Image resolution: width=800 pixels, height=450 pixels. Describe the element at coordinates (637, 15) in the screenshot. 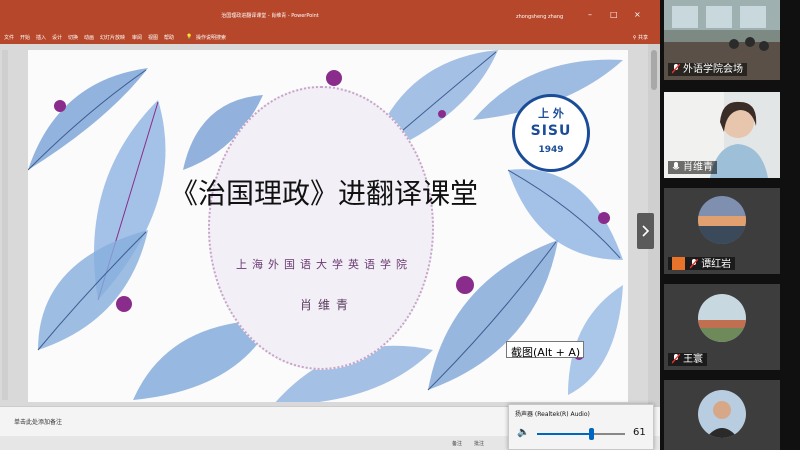

I see `close-icon: ×` at that location.